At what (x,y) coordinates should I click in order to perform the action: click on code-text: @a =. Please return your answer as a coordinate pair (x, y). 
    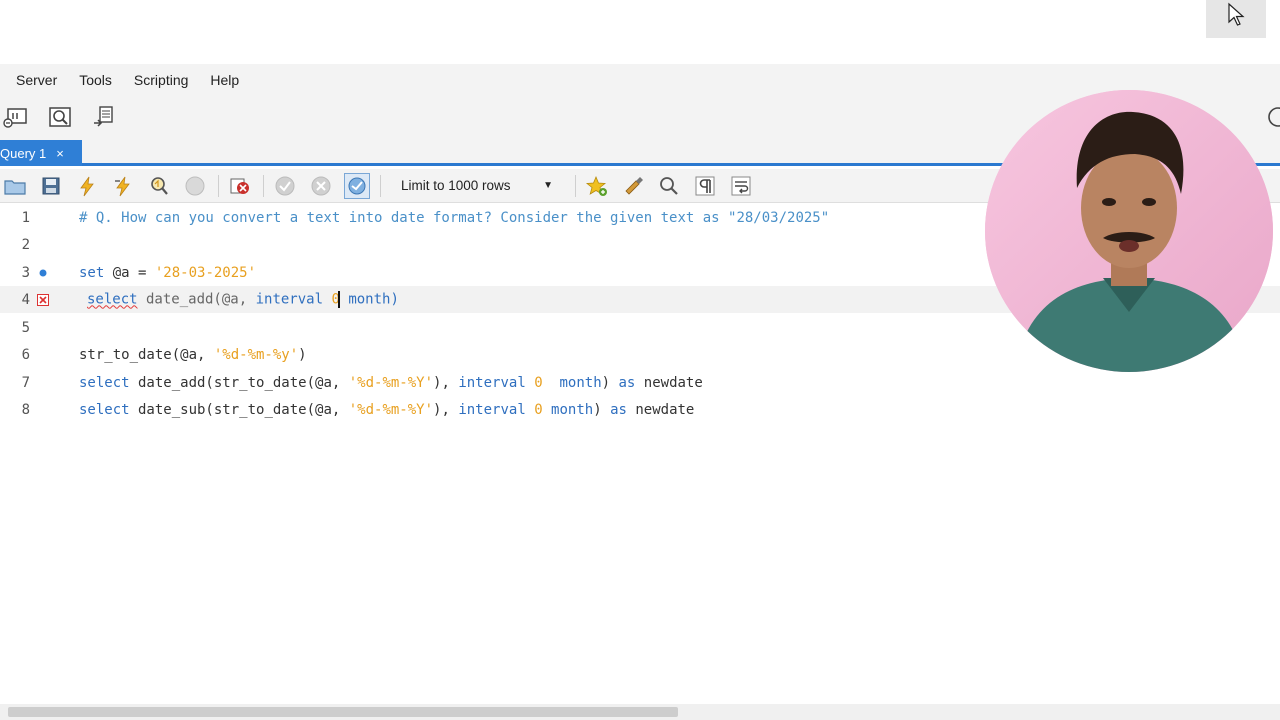
    Looking at the image, I should click on (129, 272).